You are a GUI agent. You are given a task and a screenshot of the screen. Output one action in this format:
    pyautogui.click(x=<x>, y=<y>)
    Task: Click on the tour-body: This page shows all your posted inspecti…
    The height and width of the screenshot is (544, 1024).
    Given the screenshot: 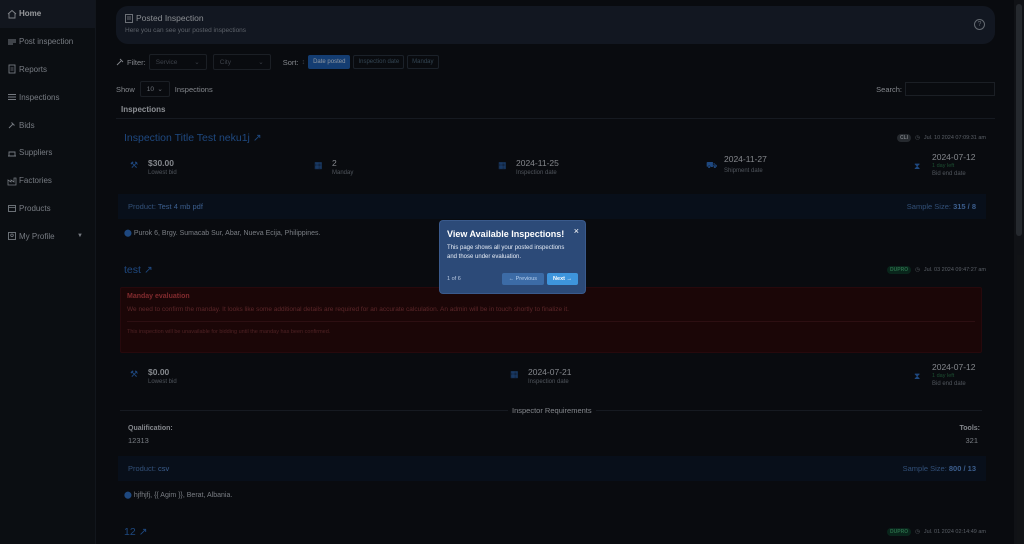 What is the action you would take?
    pyautogui.click(x=506, y=252)
    